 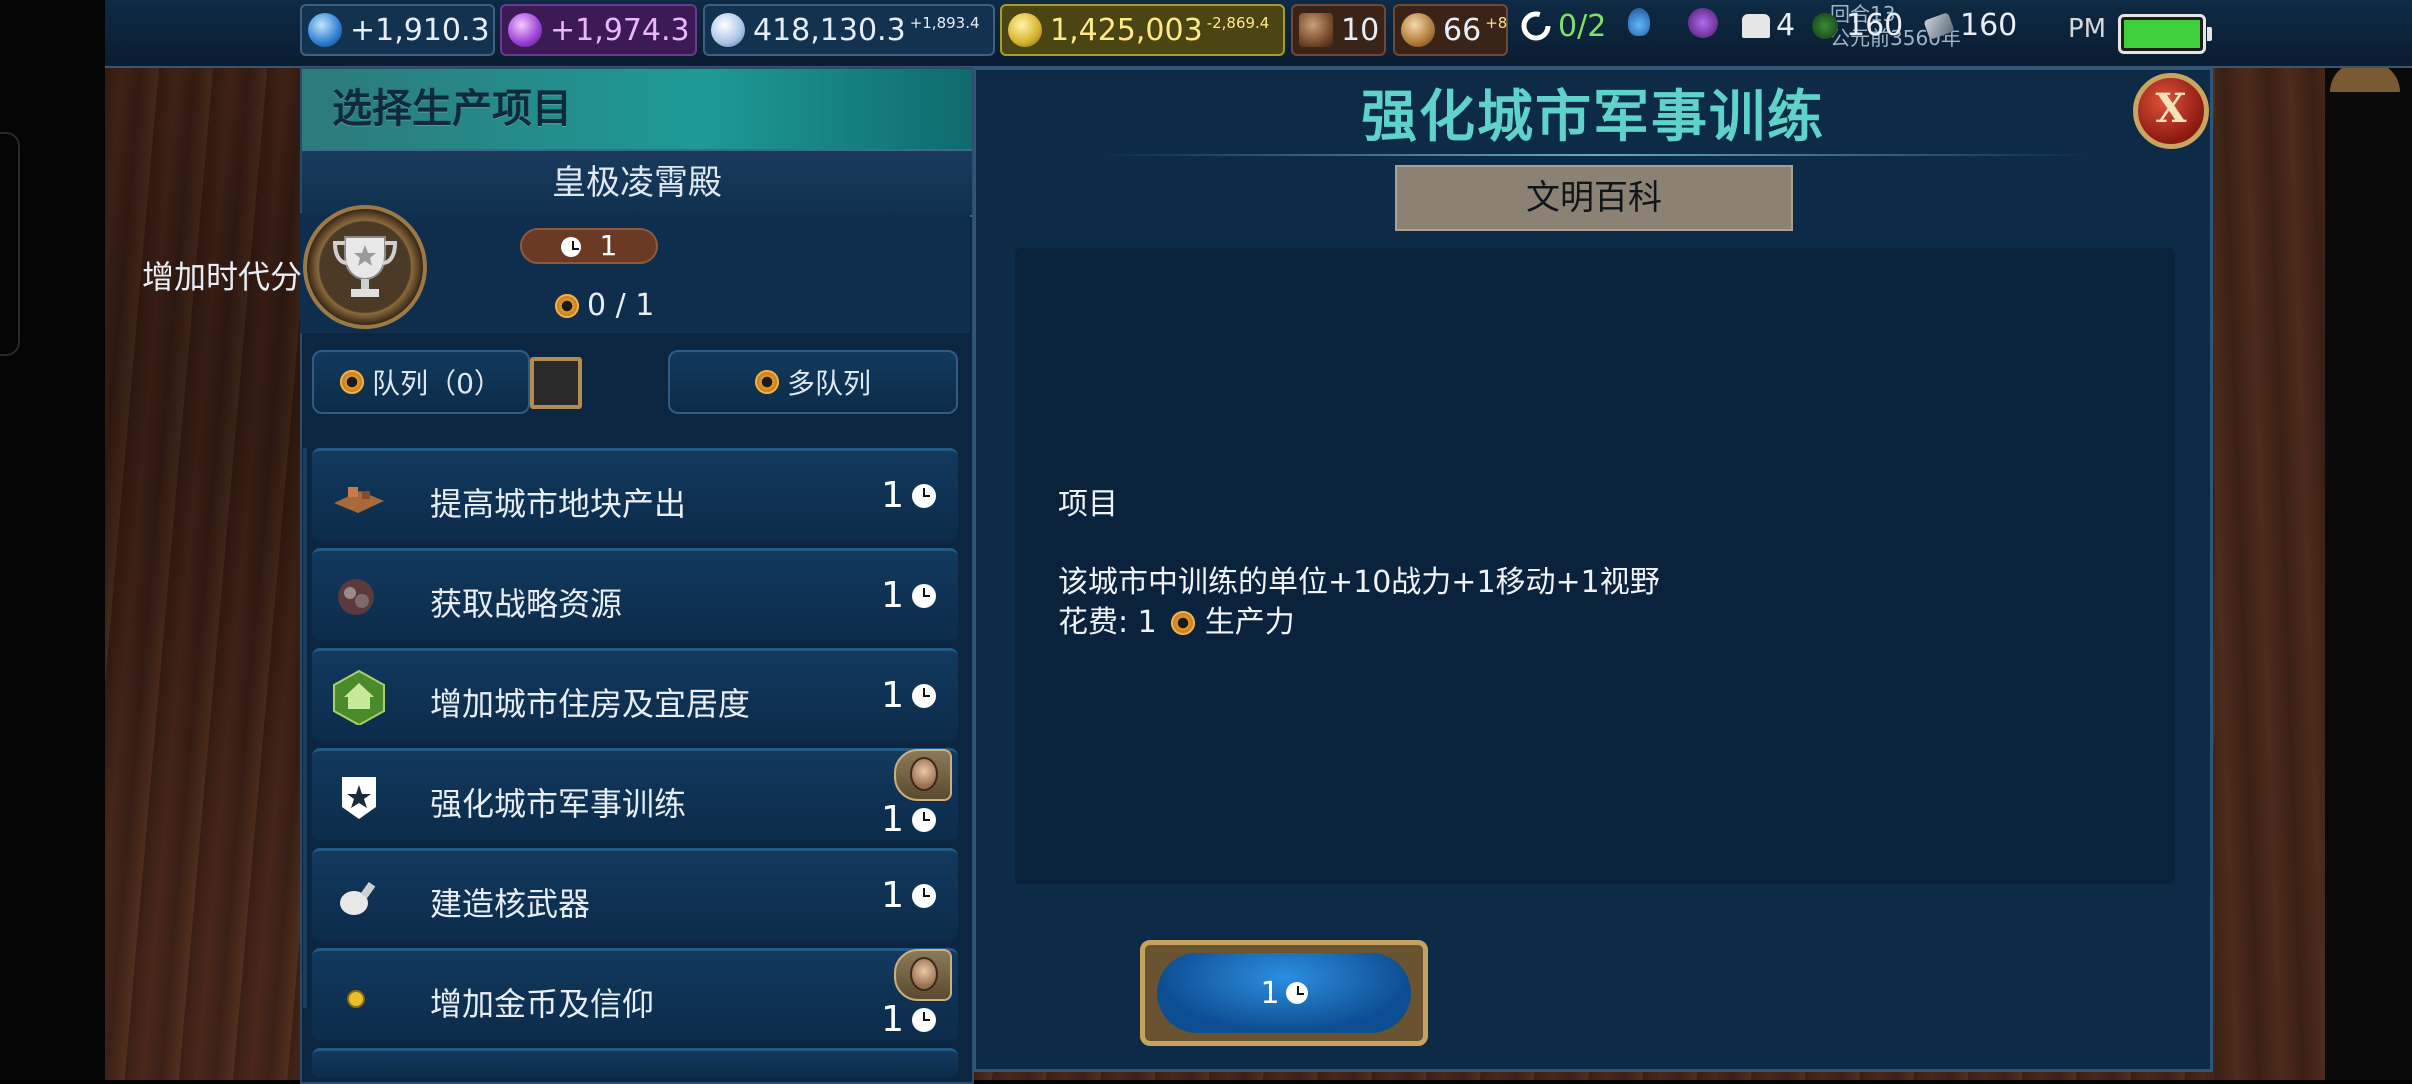 I want to click on project-item-nuclear: 建造核武器 1, so click(x=635, y=894).